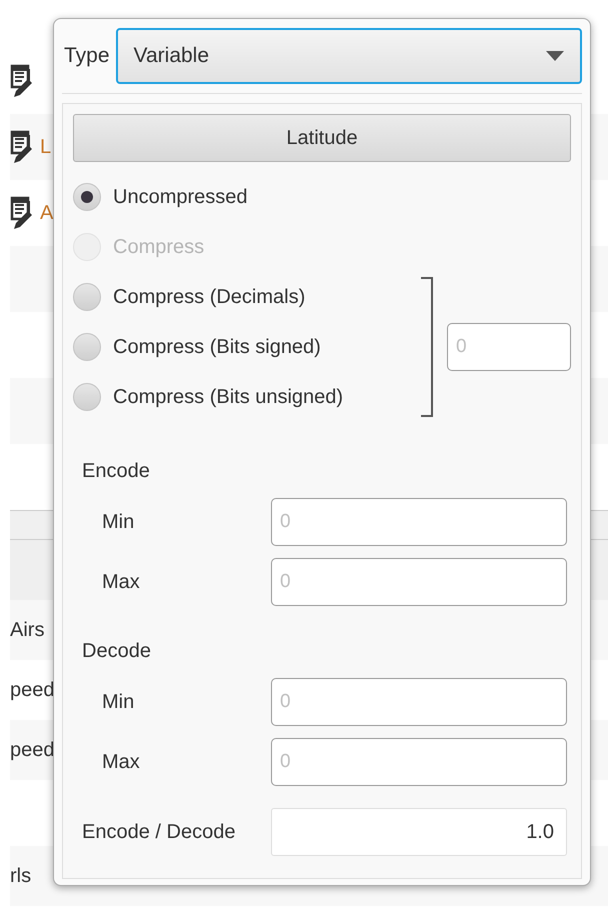 This screenshot has height=913, width=608. What do you see at coordinates (86, 56) in the screenshot?
I see `type-label: Type` at bounding box center [86, 56].